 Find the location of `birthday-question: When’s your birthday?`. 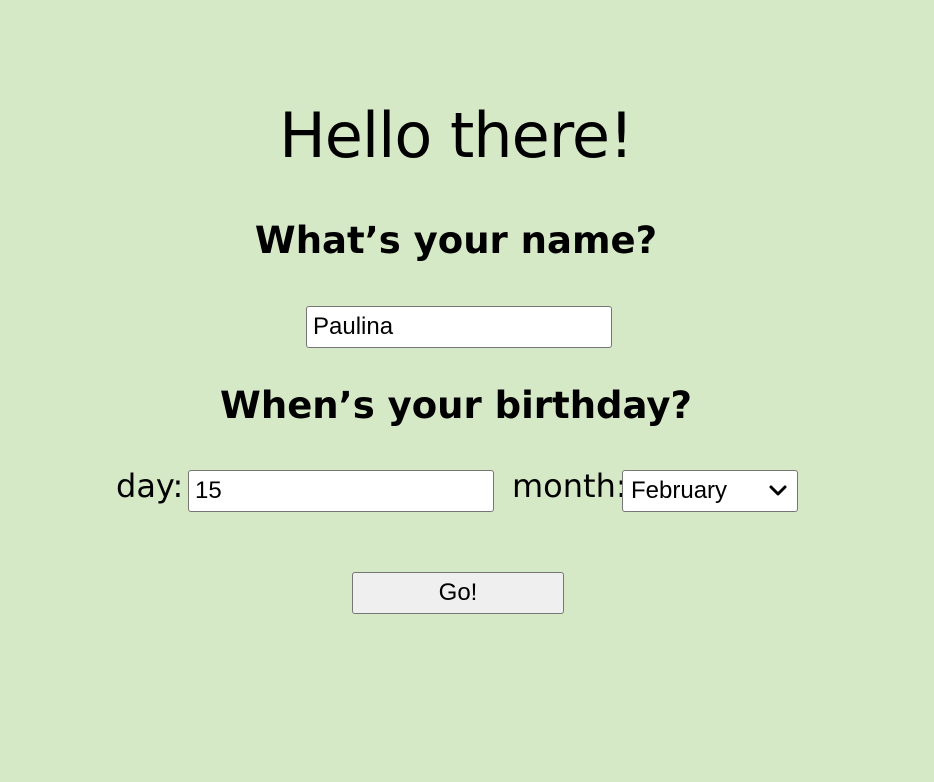

birthday-question: When’s your birthday? is located at coordinates (456, 405).